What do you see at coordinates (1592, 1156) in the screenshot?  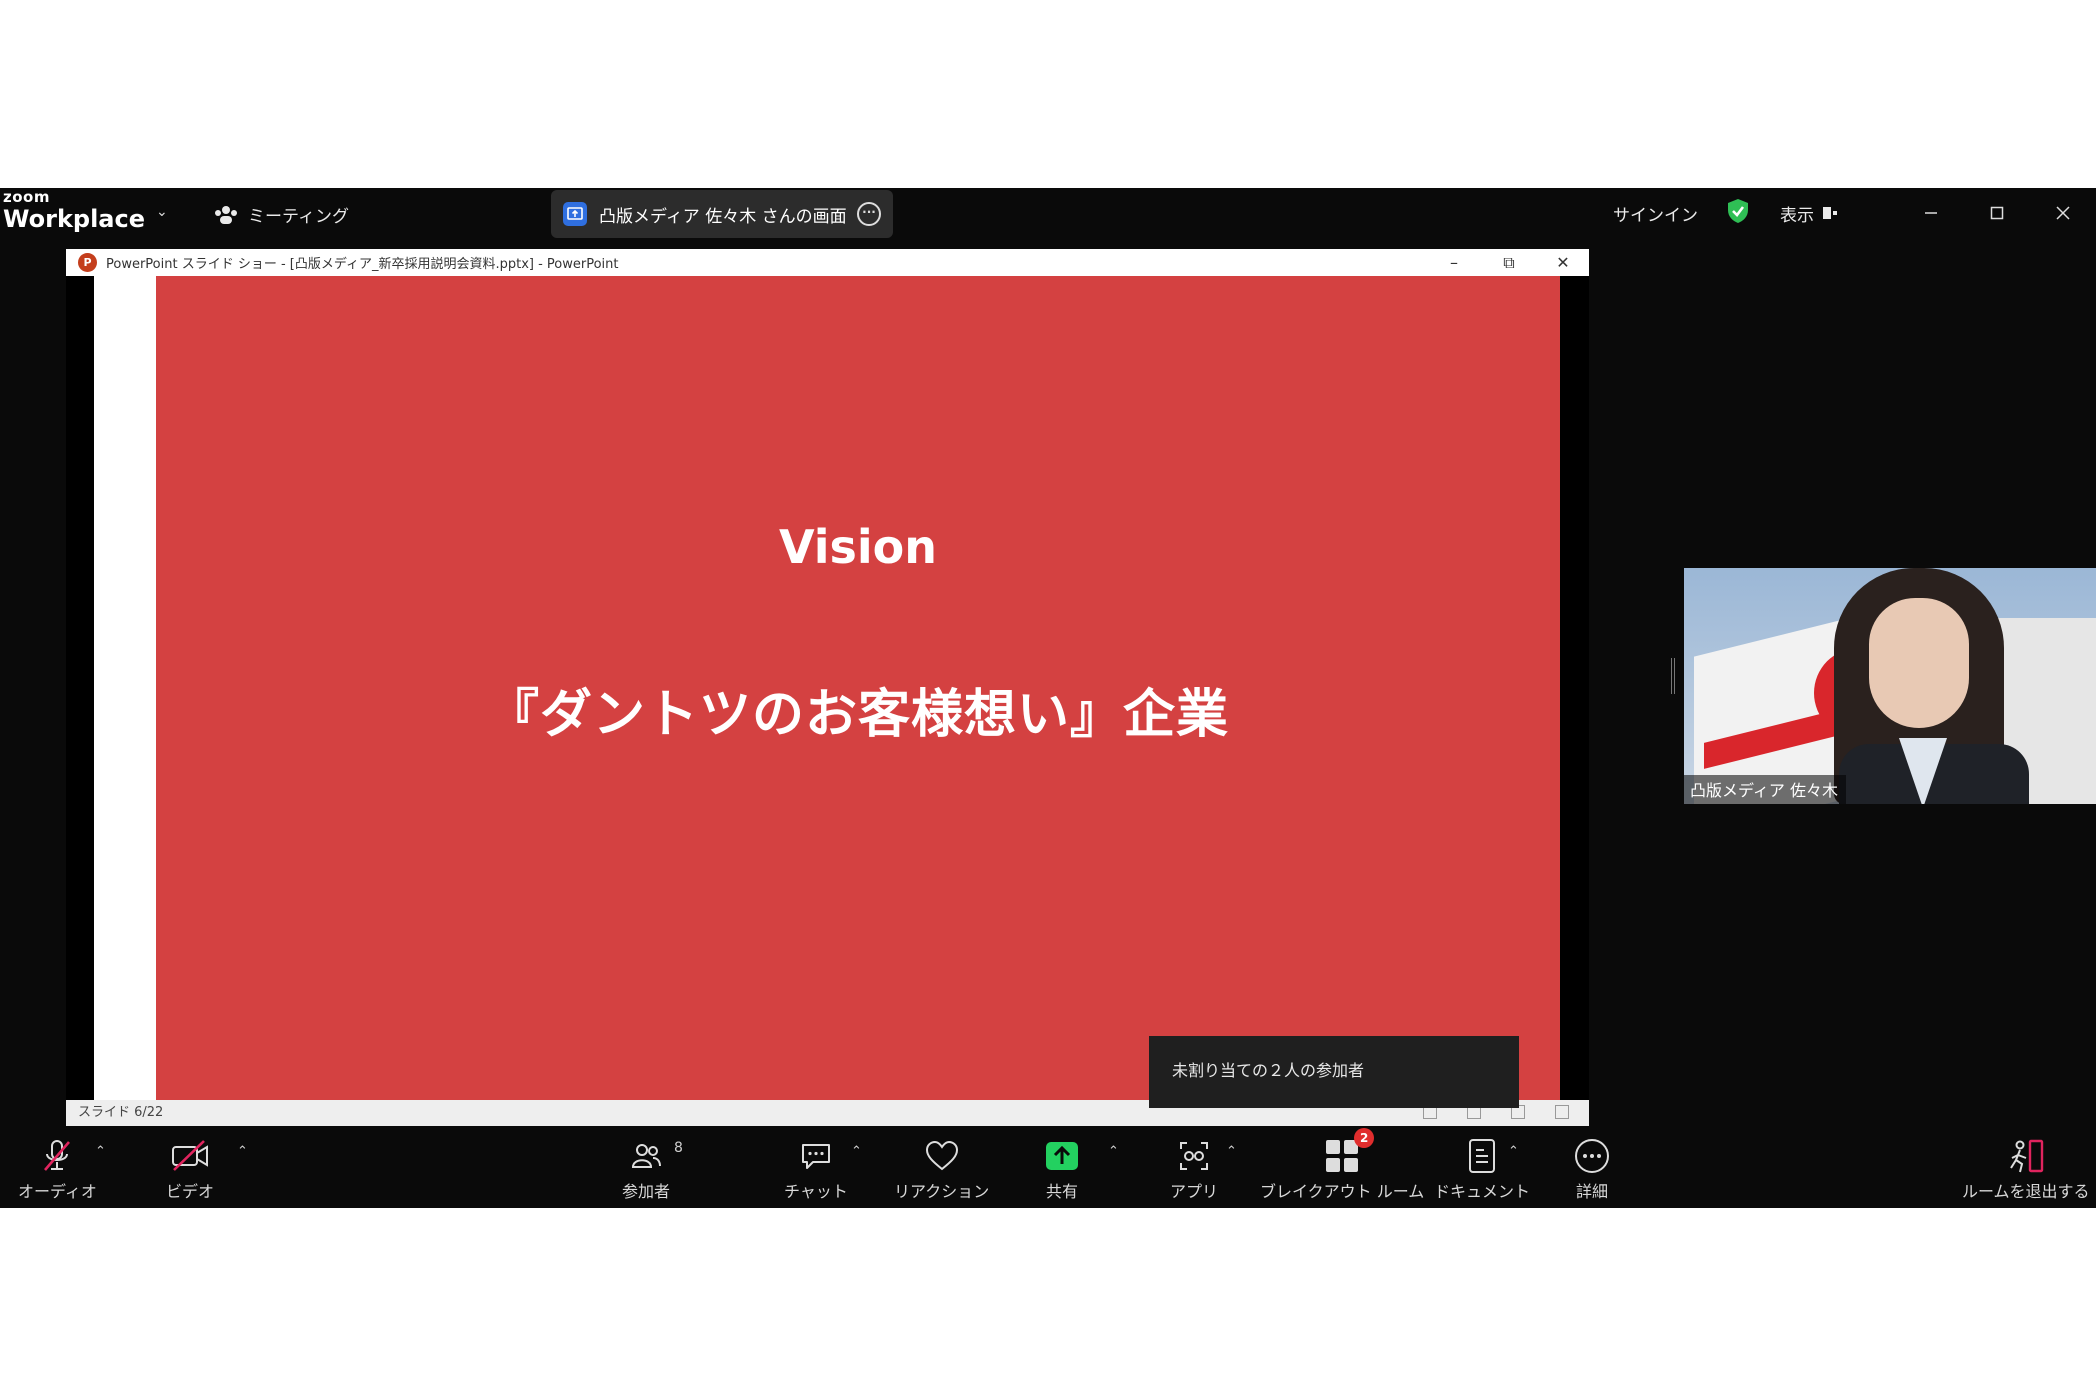 I see `more-dots-icon` at bounding box center [1592, 1156].